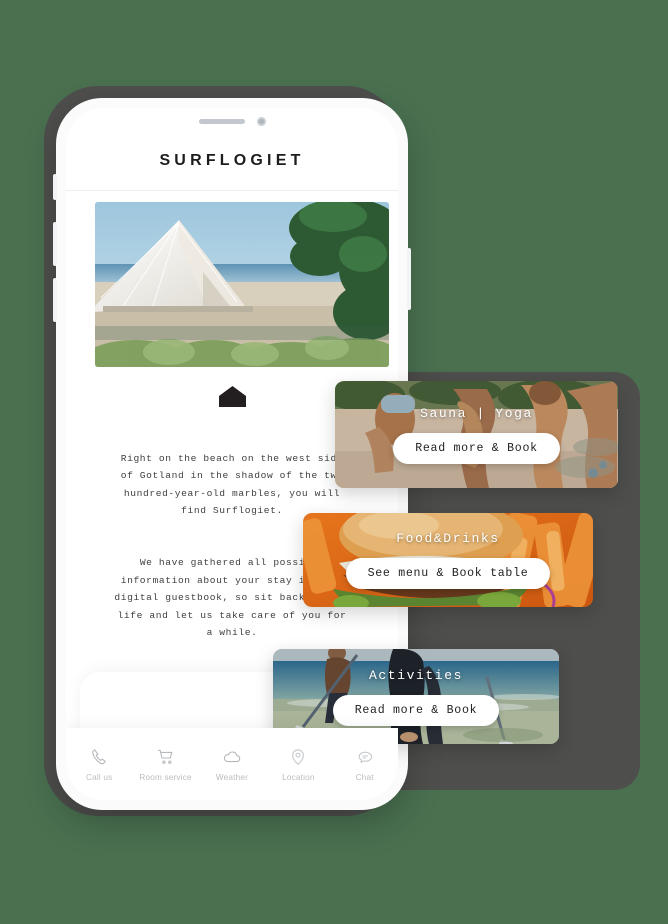 This screenshot has width=668, height=924. Describe the element at coordinates (448, 538) in the screenshot. I see `promo-card-title: Food&Drinks` at that location.